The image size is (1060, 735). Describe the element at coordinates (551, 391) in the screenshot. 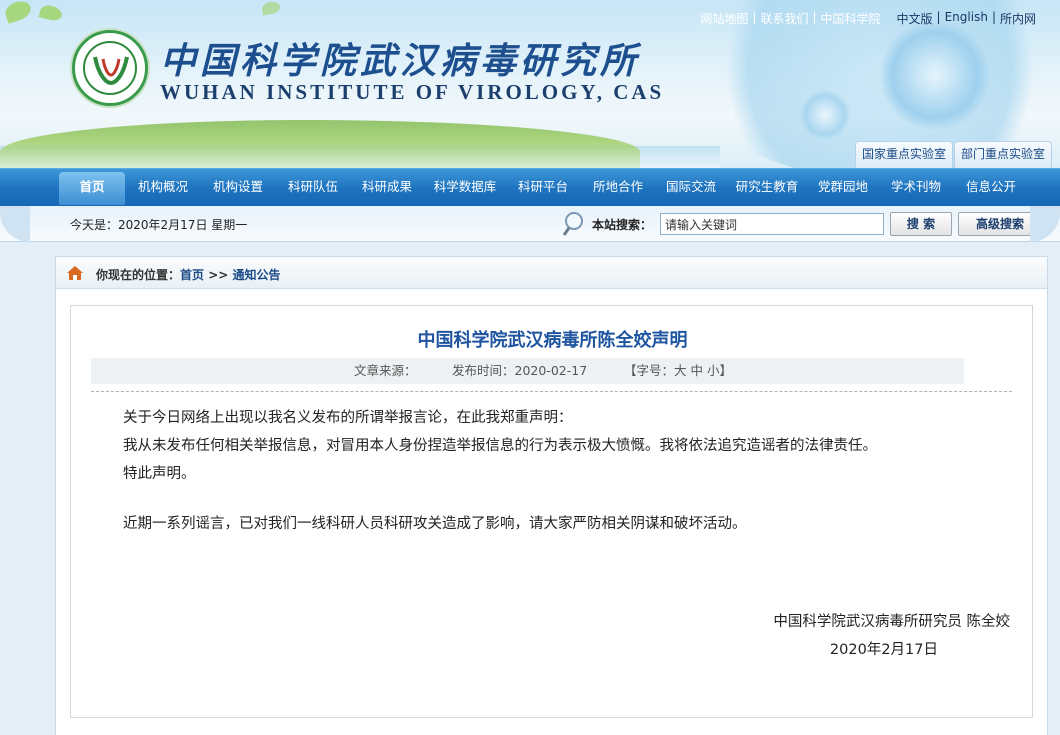

I see `divider` at that location.